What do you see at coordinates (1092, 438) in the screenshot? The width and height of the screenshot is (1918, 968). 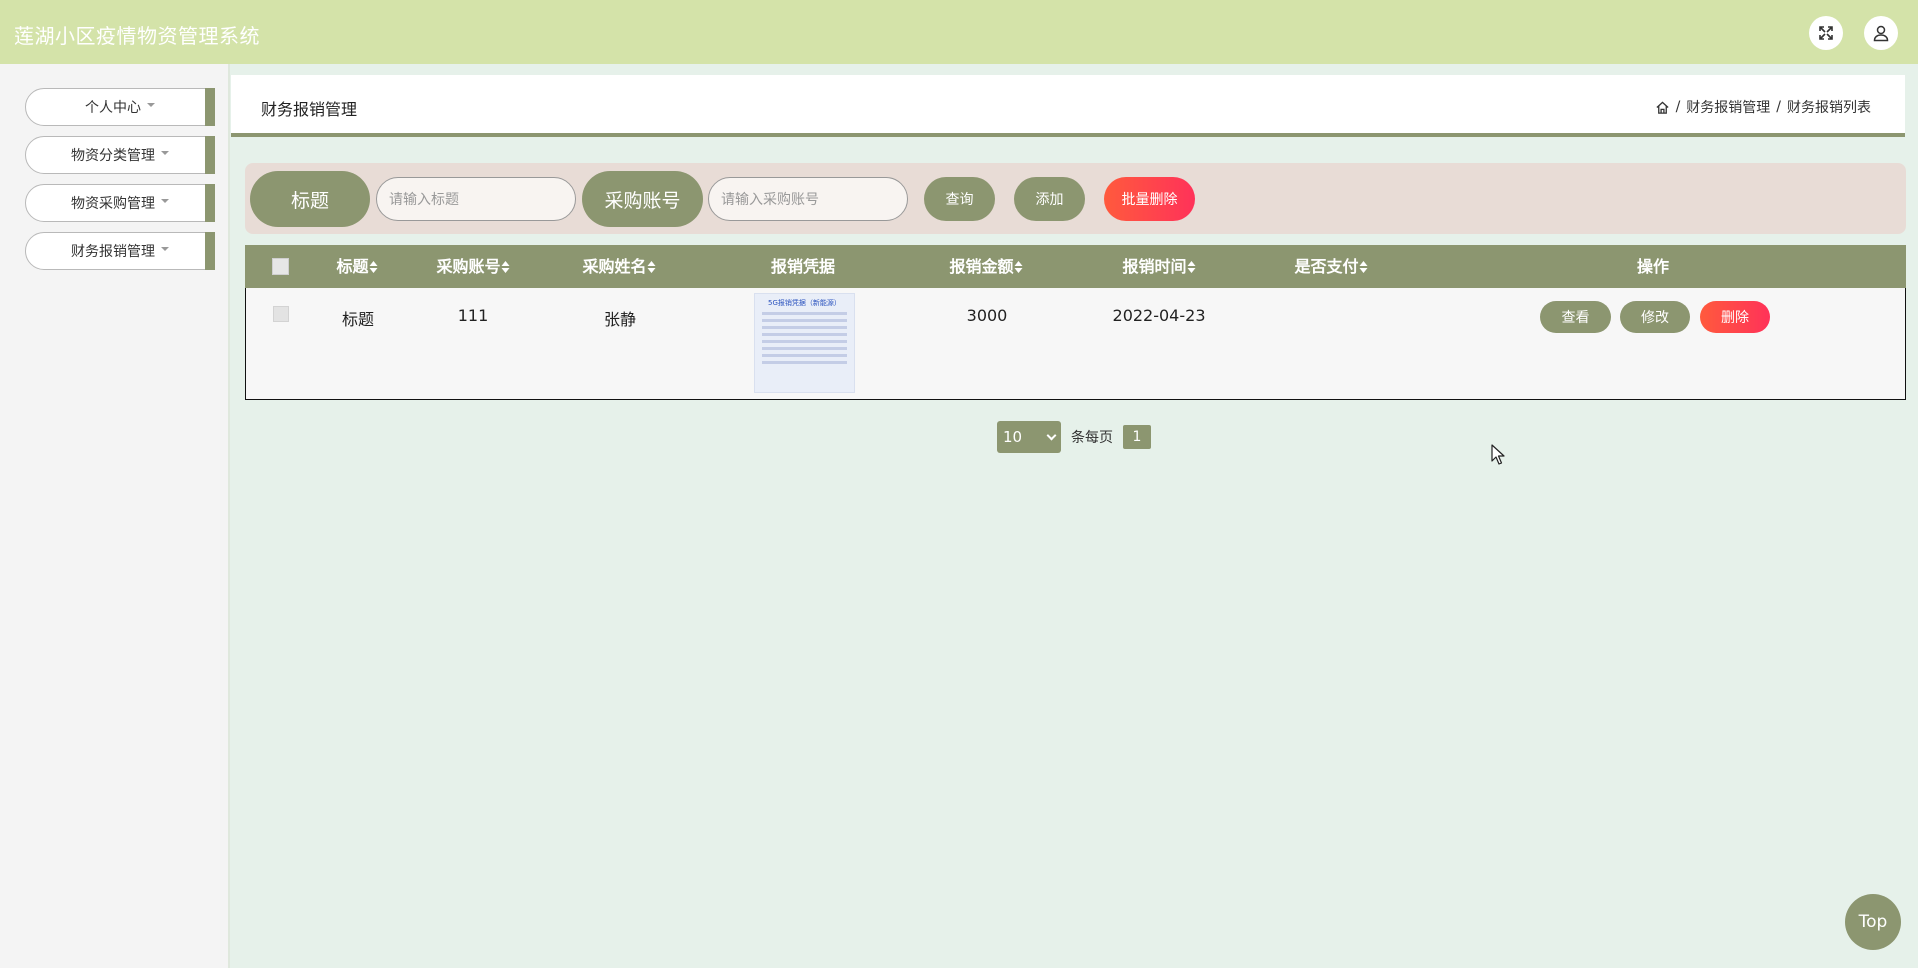 I see `per-page-label: 条每页` at bounding box center [1092, 438].